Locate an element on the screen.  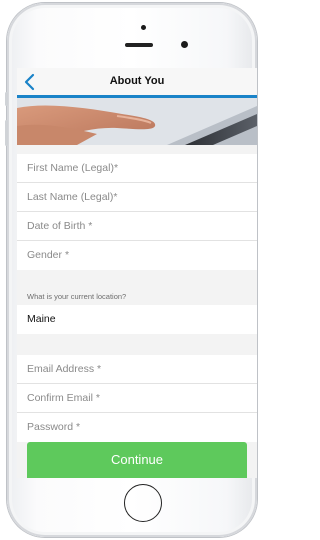
email-field: Email Address * is located at coordinates (137, 369).